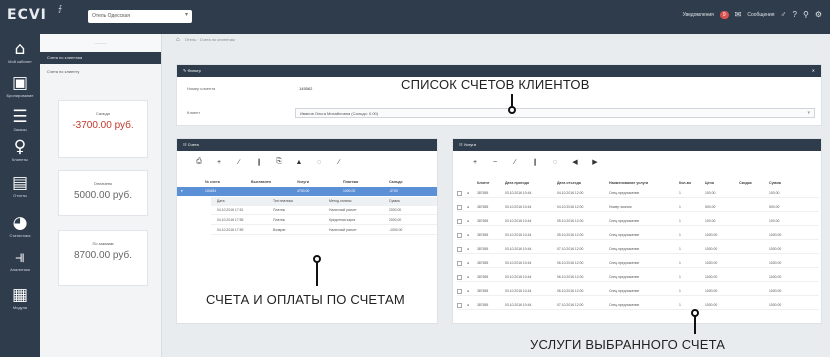  Describe the element at coordinates (191, 191) in the screenshot. I see `row-expander: ▾` at that location.